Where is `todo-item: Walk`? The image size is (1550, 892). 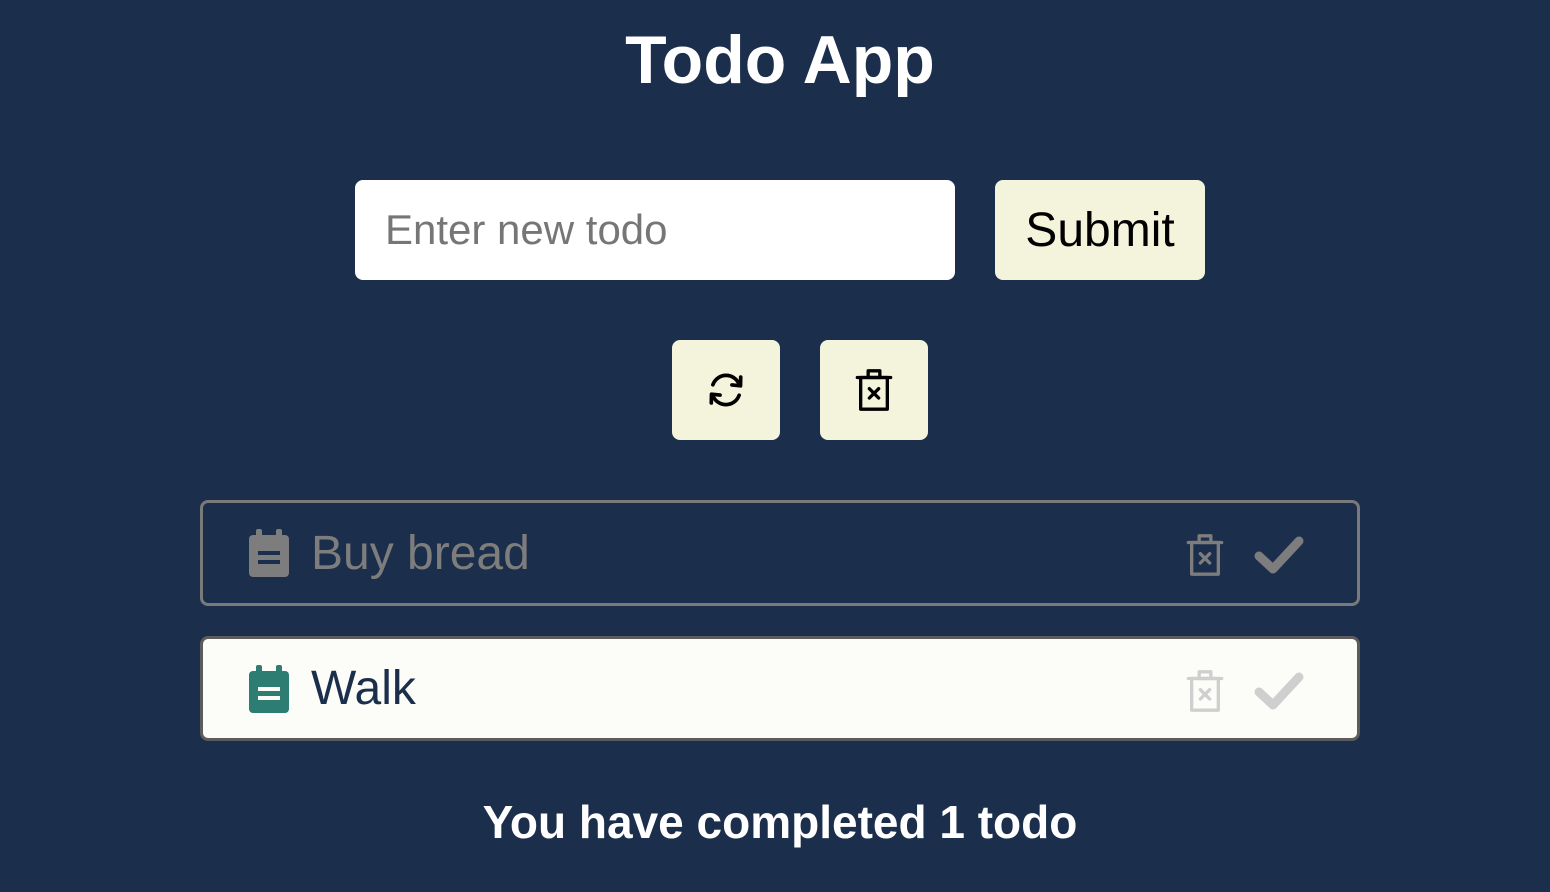
todo-item: Walk is located at coordinates (780, 688).